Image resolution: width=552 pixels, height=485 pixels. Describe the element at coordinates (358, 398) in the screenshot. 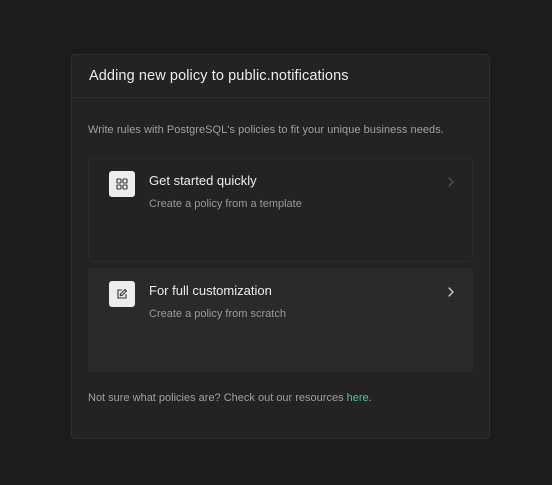

I see `resources-link: here` at that location.